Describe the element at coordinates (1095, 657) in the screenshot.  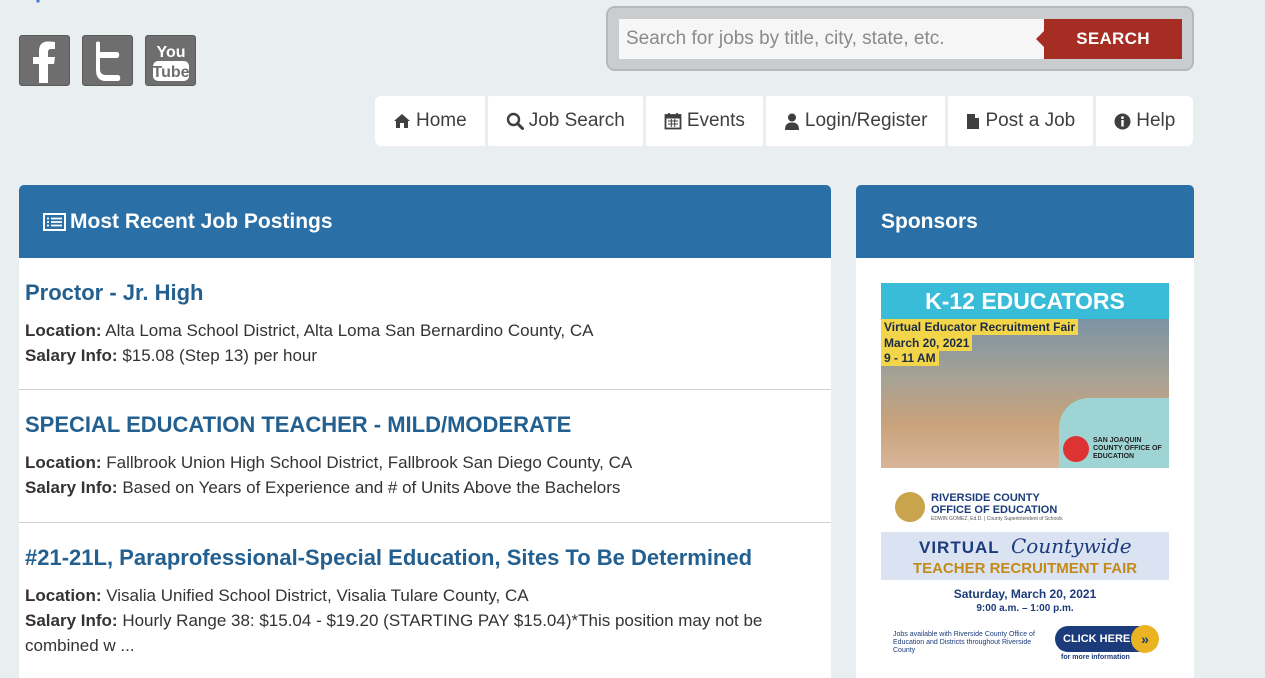
I see `ad2-more: for more information` at that location.